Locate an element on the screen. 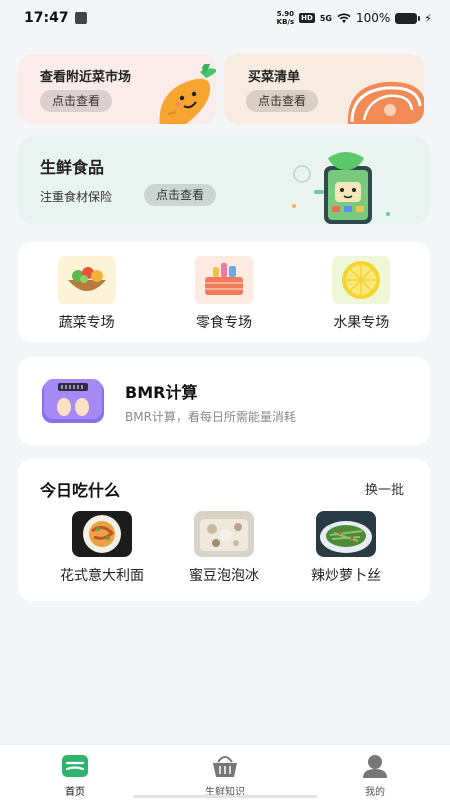 Image resolution: width=450 pixels, height=800 pixels. network-speed: 5.90 KB/s is located at coordinates (285, 18).